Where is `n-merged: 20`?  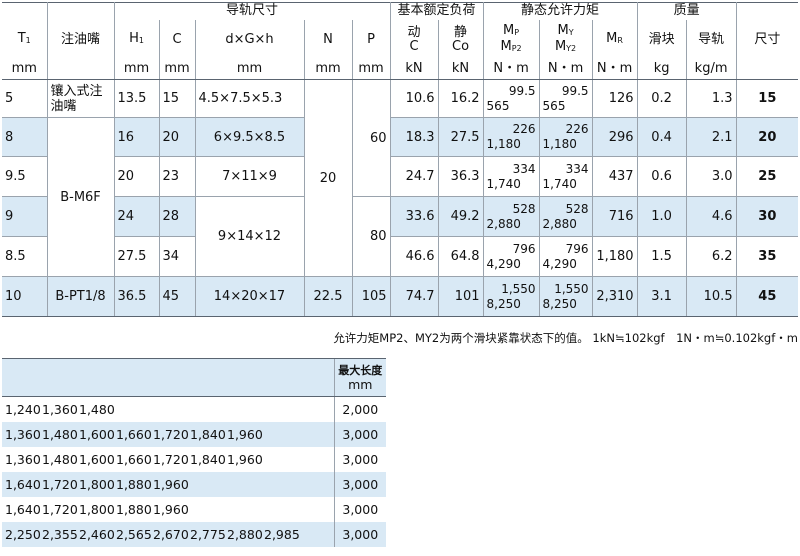
n-merged: 20 is located at coordinates (328, 178).